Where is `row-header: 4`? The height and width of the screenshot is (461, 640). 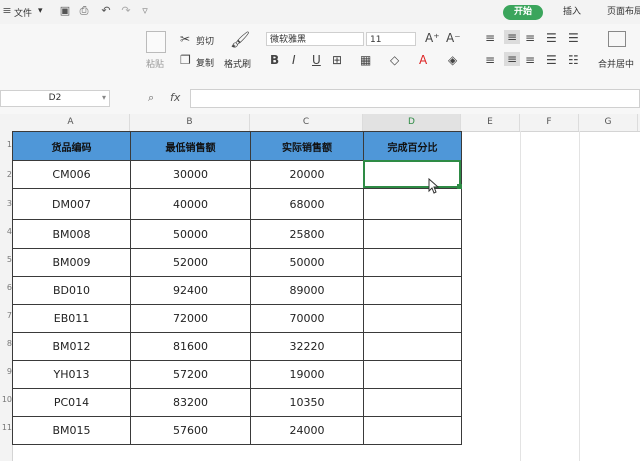
row-header: 4 is located at coordinates (6, 231).